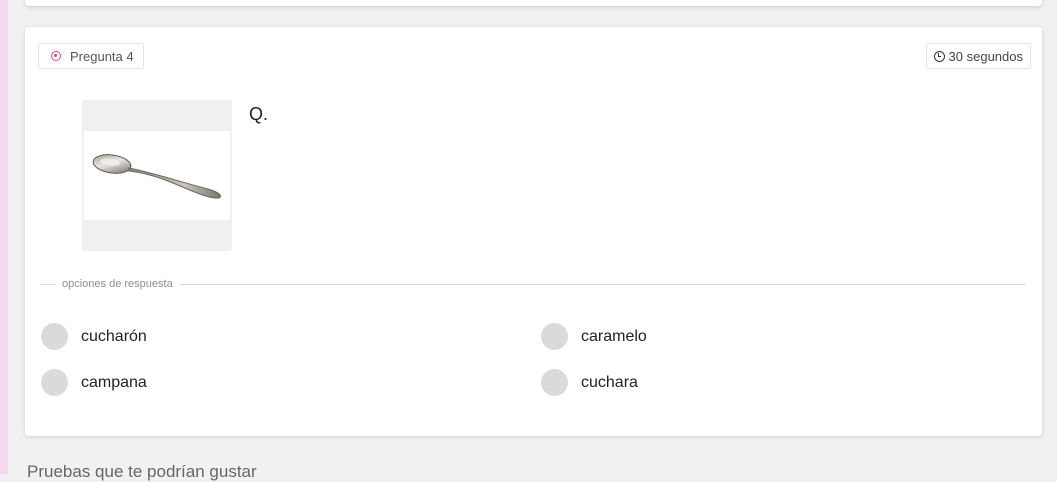 The width and height of the screenshot is (1057, 482). Describe the element at coordinates (56, 56) in the screenshot. I see `target-icon` at that location.